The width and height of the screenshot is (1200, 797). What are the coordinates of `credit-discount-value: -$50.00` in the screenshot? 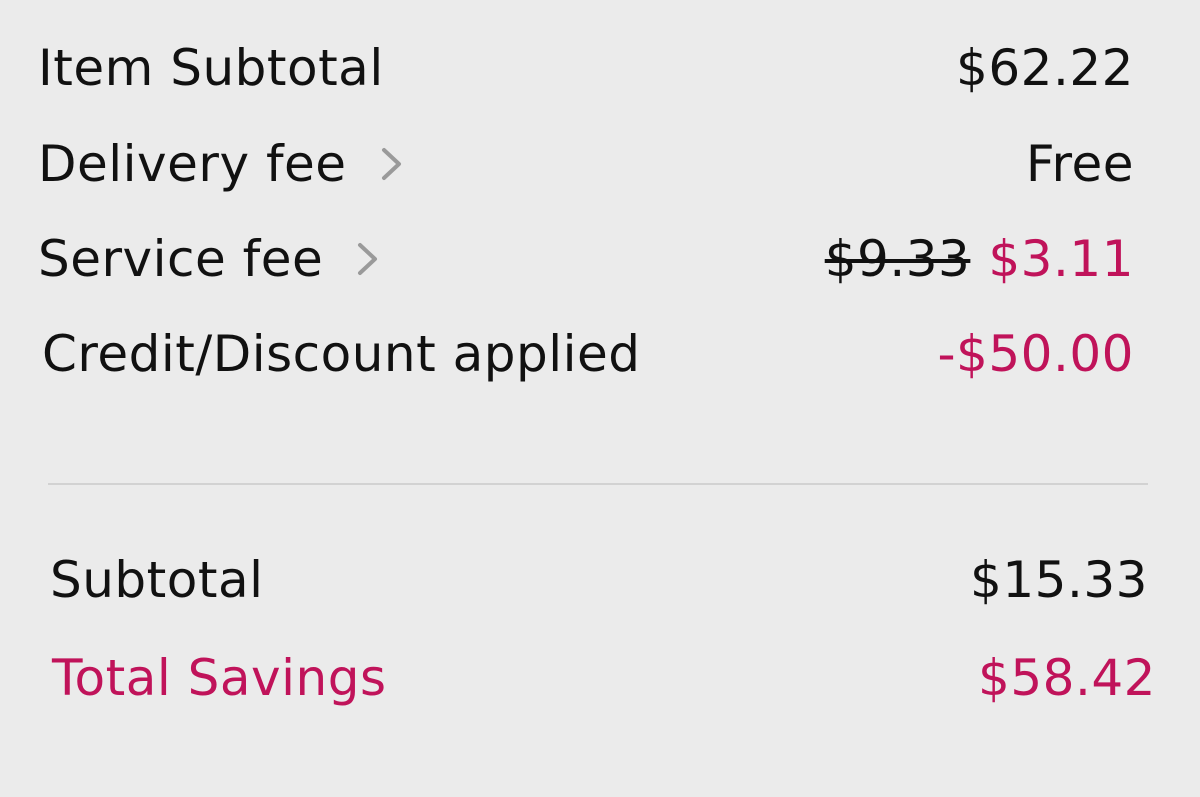 It's located at (1035, 354).